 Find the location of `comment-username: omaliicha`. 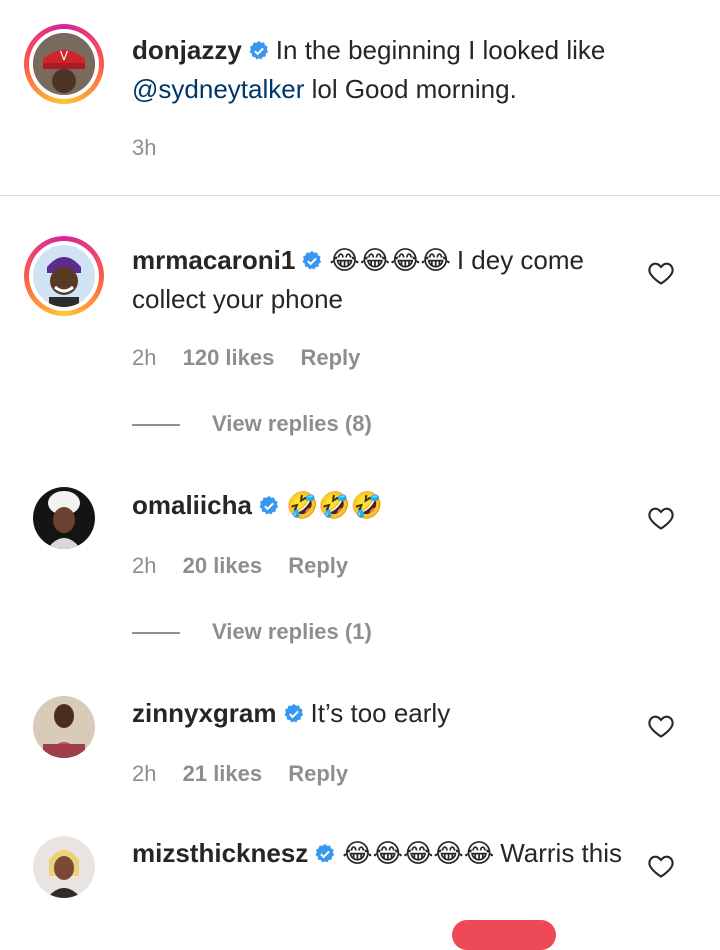

comment-username: omaliicha is located at coordinates (192, 505).